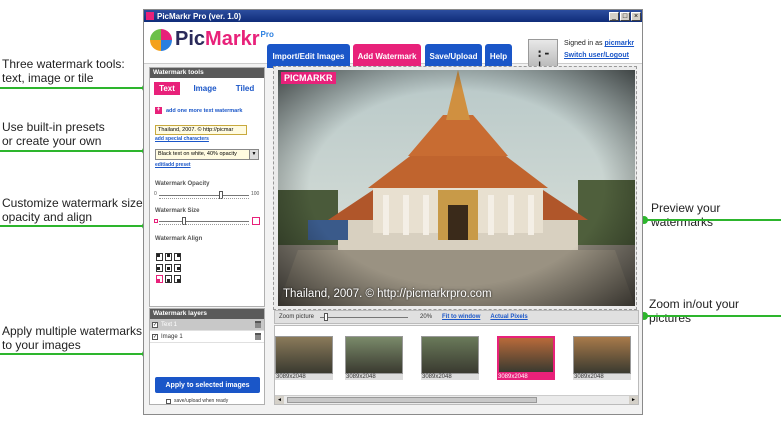 This screenshot has height=424, width=781. Describe the element at coordinates (207, 337) in the screenshot. I see `layer-row-image-1: ✓ Image 1` at that location.